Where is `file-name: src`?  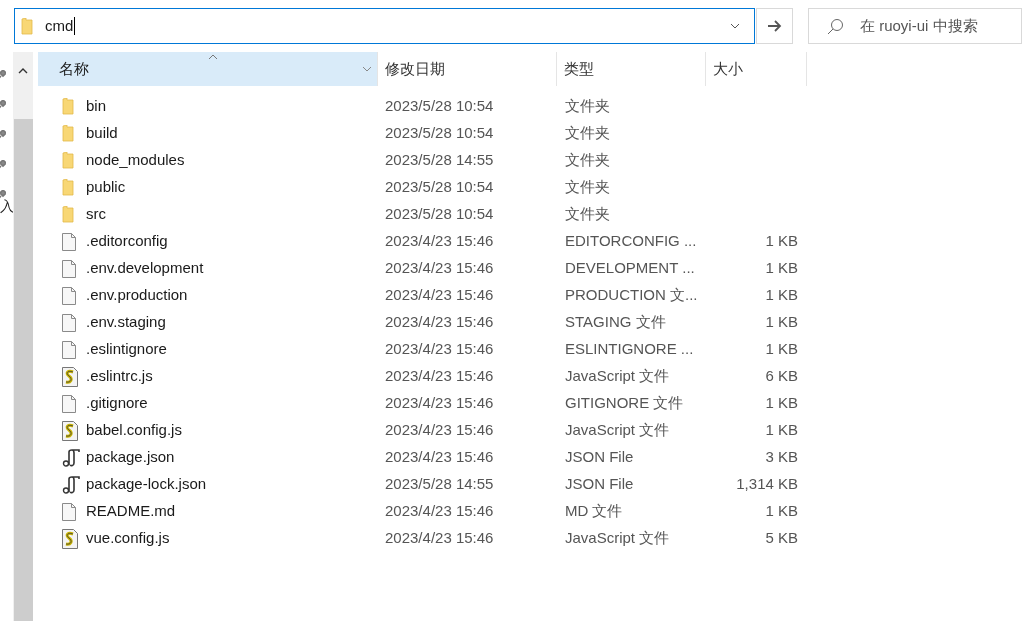
file-name: src is located at coordinates (96, 214).